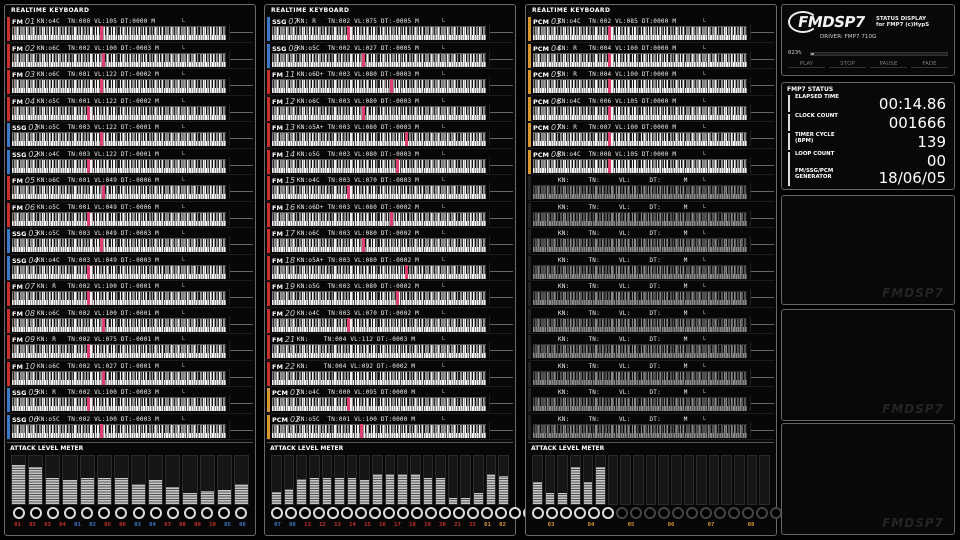 This screenshot has width=960, height=540. What do you see at coordinates (390, 162) in the screenshot?
I see `channel-track: FM 14 KN:o5G TN:003 VL:080 DT:-0003 M L` at bounding box center [390, 162].